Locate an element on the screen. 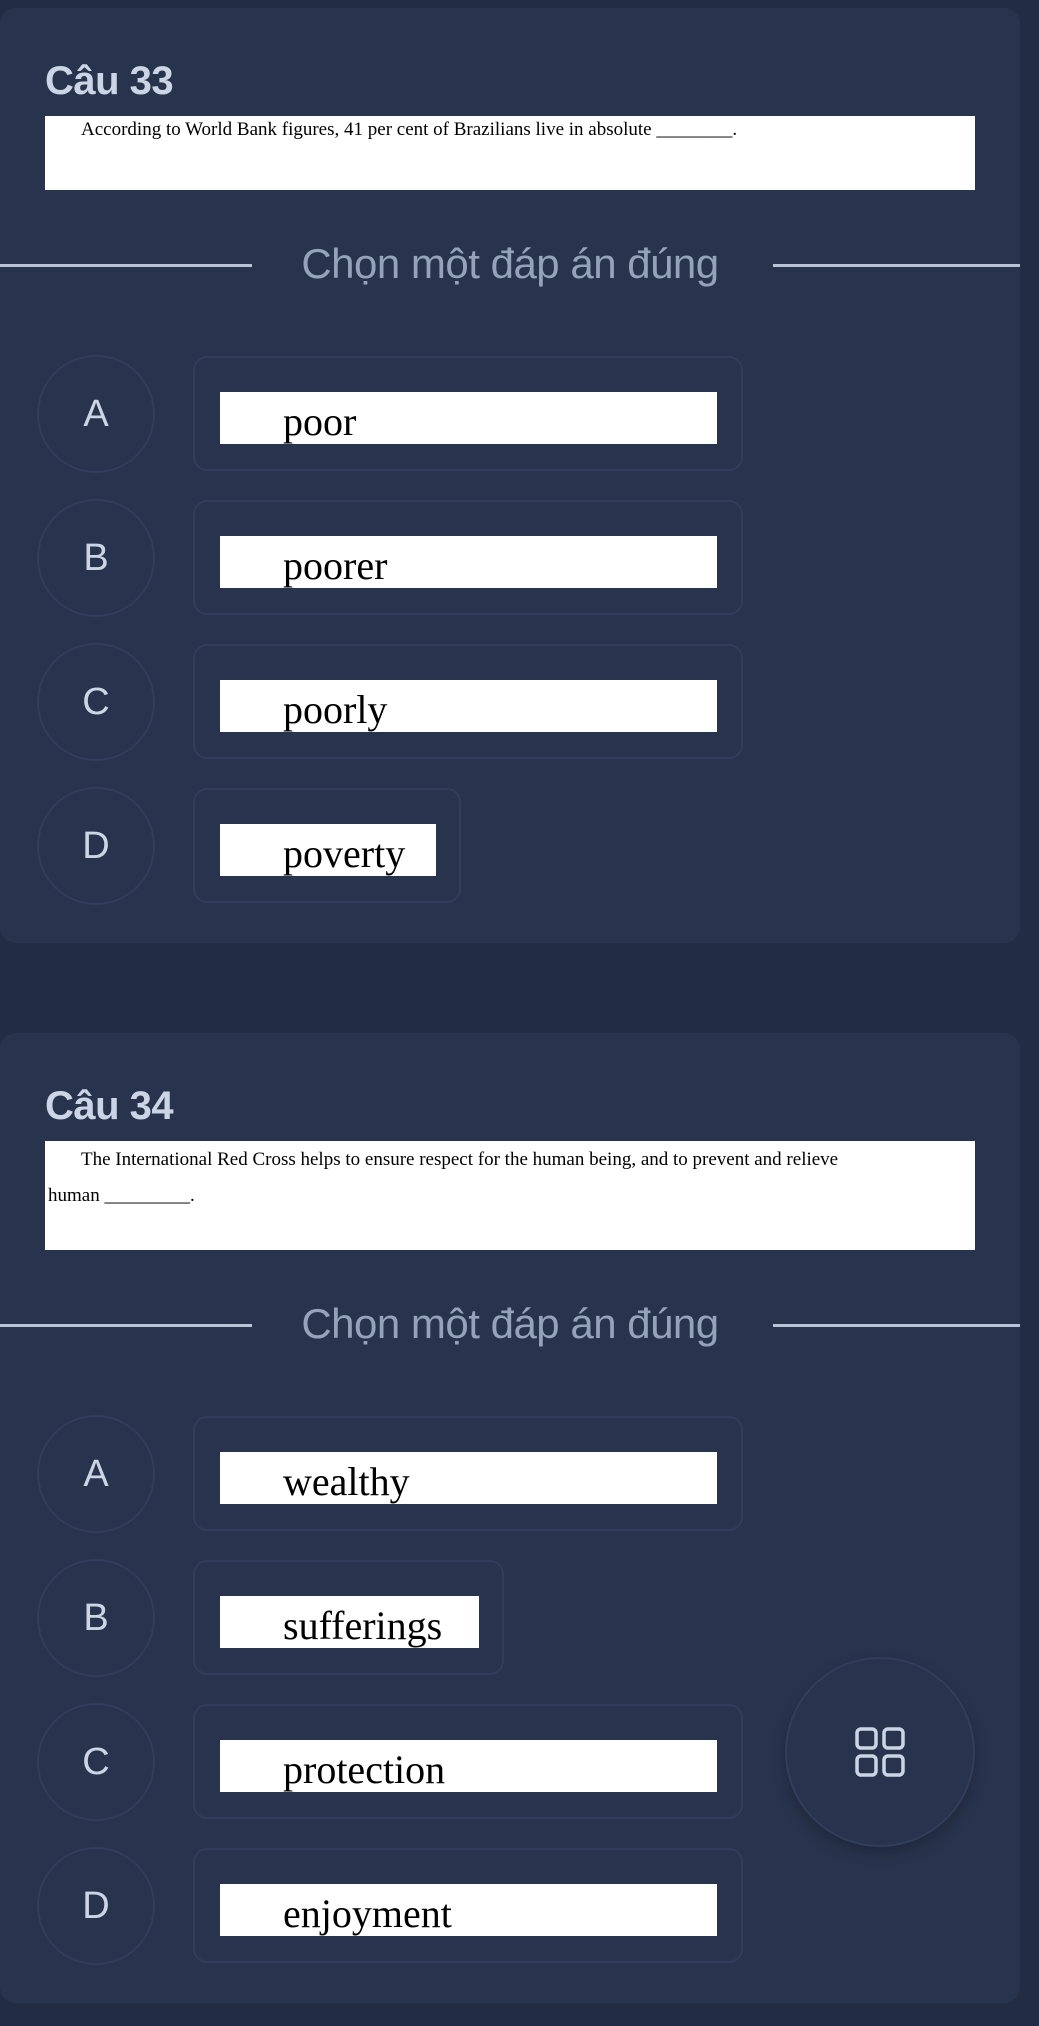 The height and width of the screenshot is (2026, 1039). option-b: B sufferings is located at coordinates (380, 1618).